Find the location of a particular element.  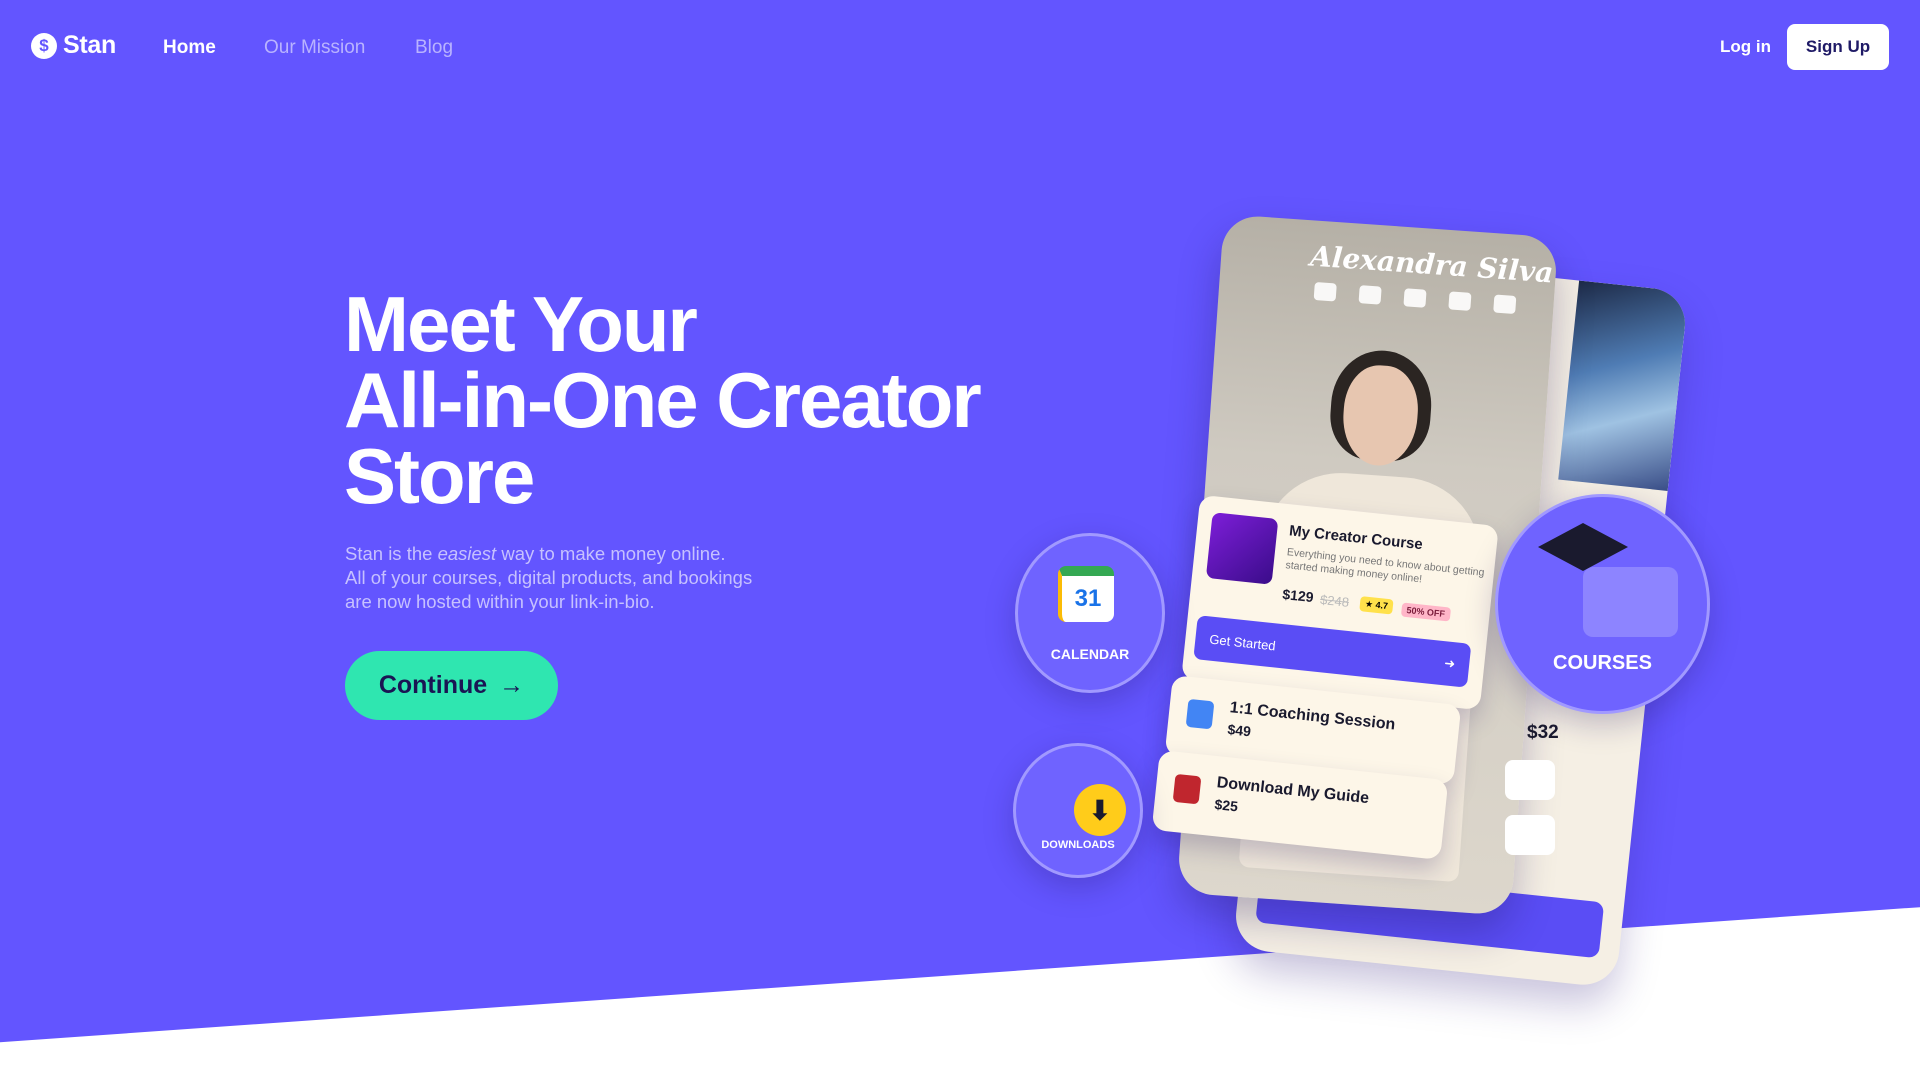

coaching-price: $49 is located at coordinates (1239, 730).